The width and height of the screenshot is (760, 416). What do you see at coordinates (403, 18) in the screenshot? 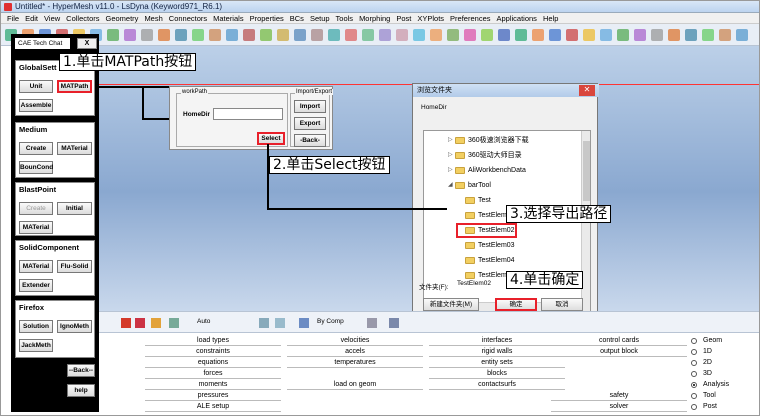
I see `menu-item: Post` at bounding box center [403, 18].